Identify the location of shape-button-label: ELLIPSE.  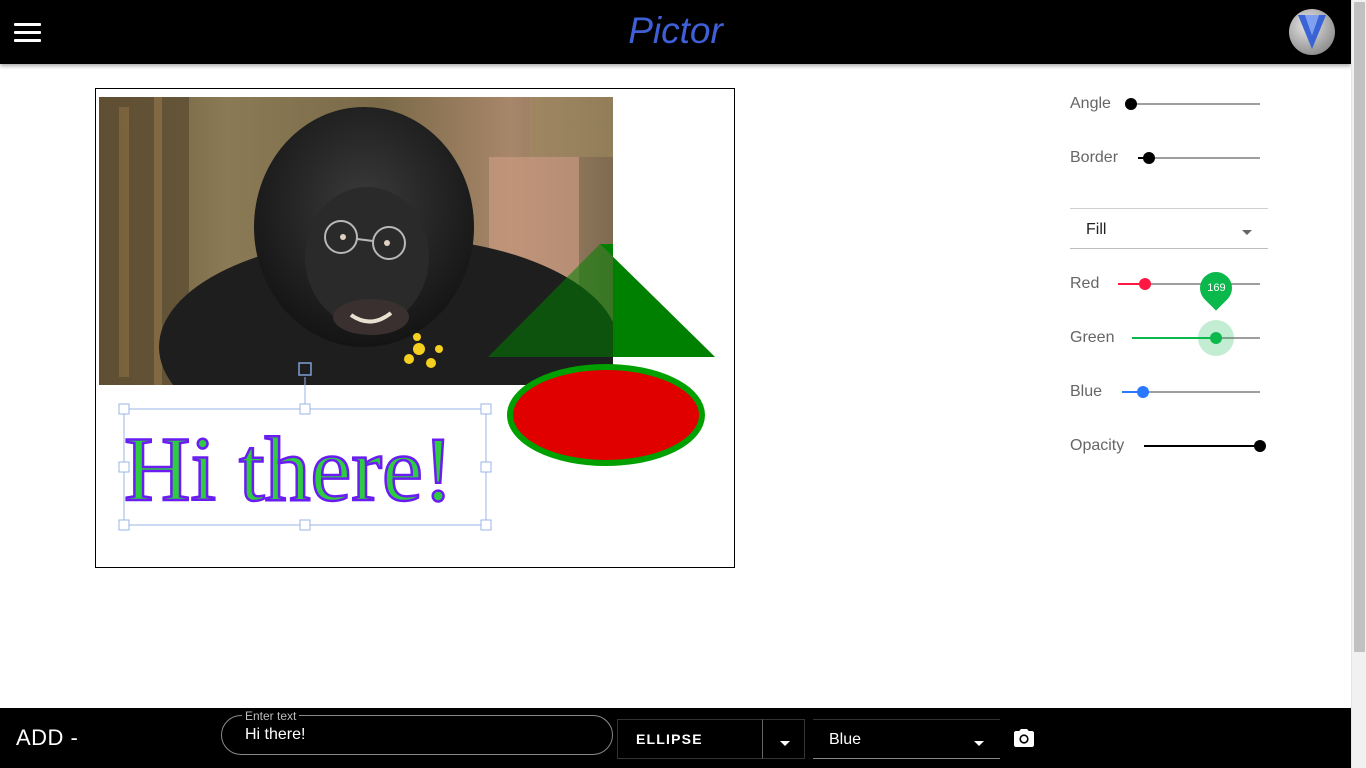
(669, 739).